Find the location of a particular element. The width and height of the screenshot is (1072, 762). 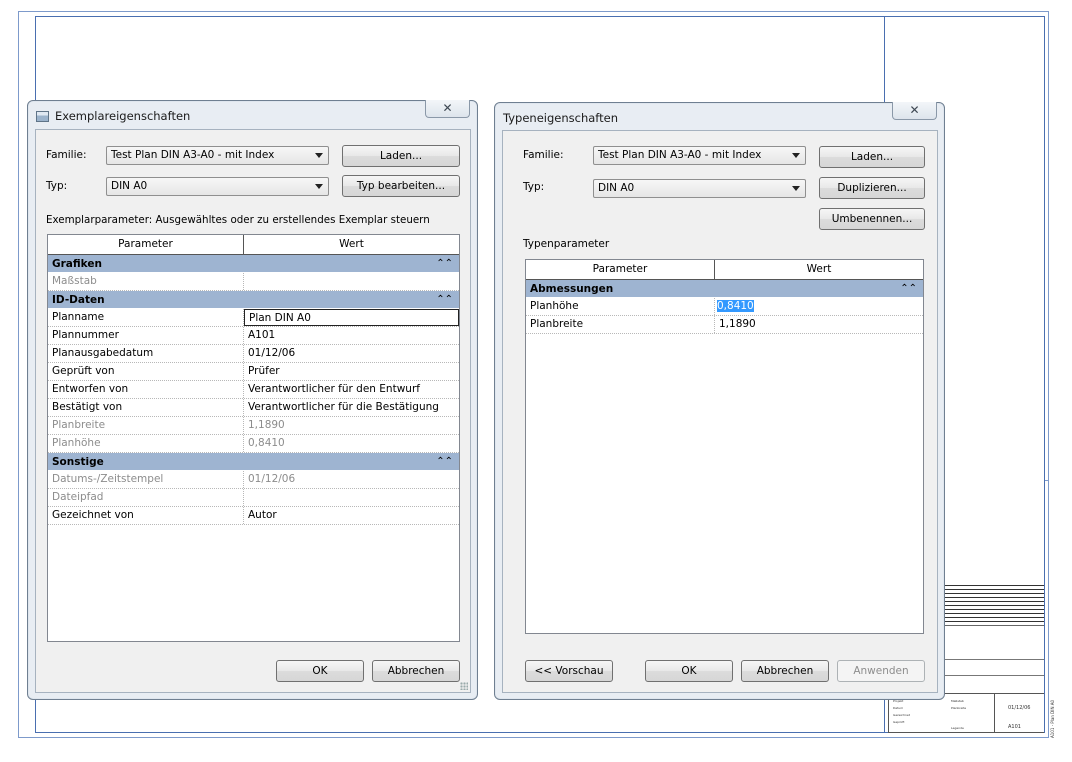

type-params-caption: Typenparameter is located at coordinates (566, 244).